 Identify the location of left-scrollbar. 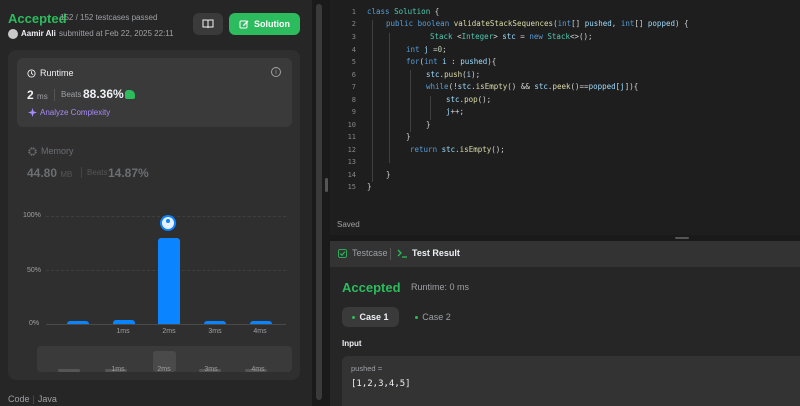
(319, 203).